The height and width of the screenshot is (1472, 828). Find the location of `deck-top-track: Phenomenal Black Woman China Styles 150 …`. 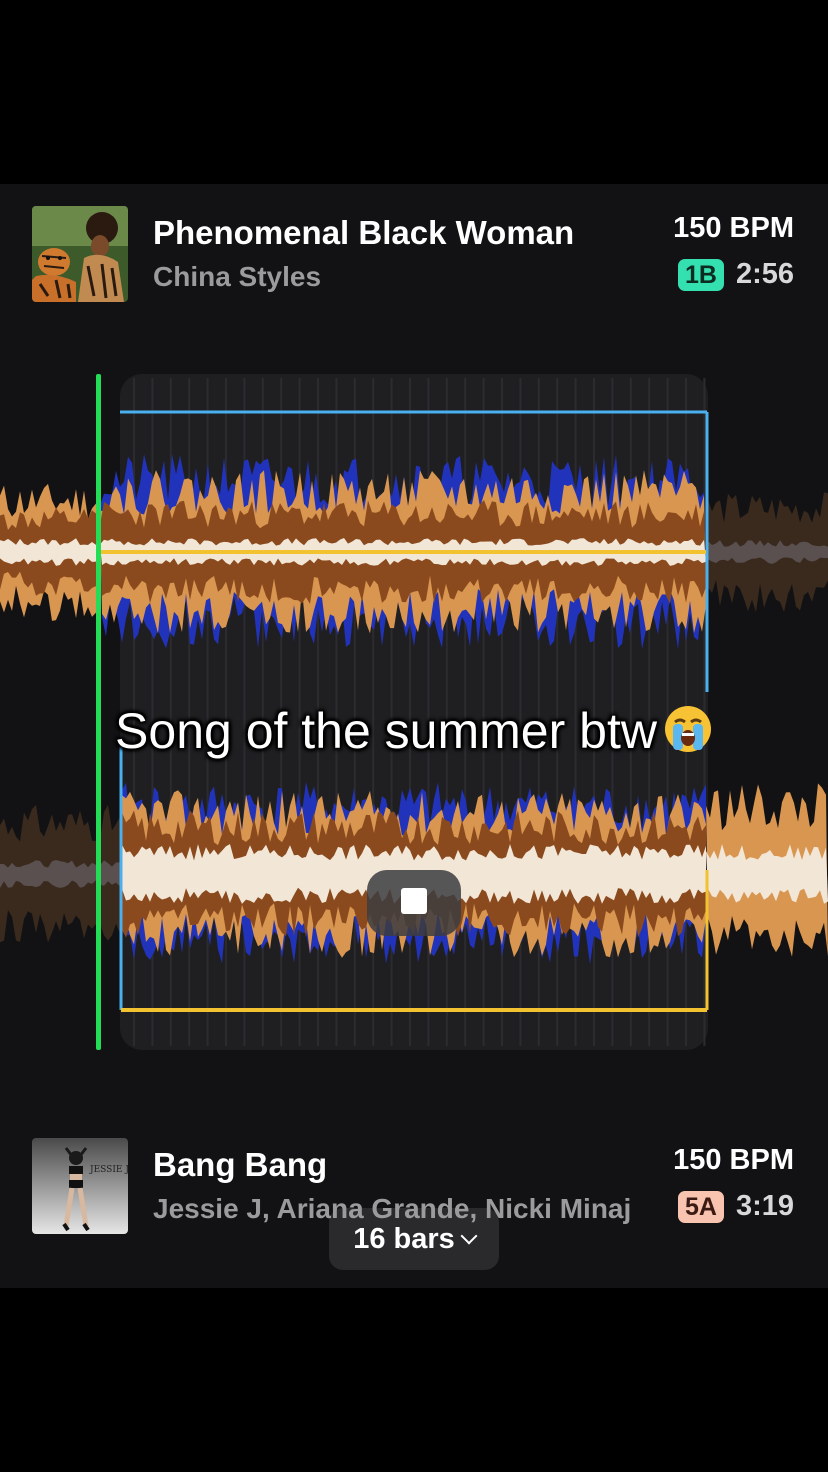

deck-top-track: Phenomenal Black Woman China Styles 150 … is located at coordinates (414, 254).